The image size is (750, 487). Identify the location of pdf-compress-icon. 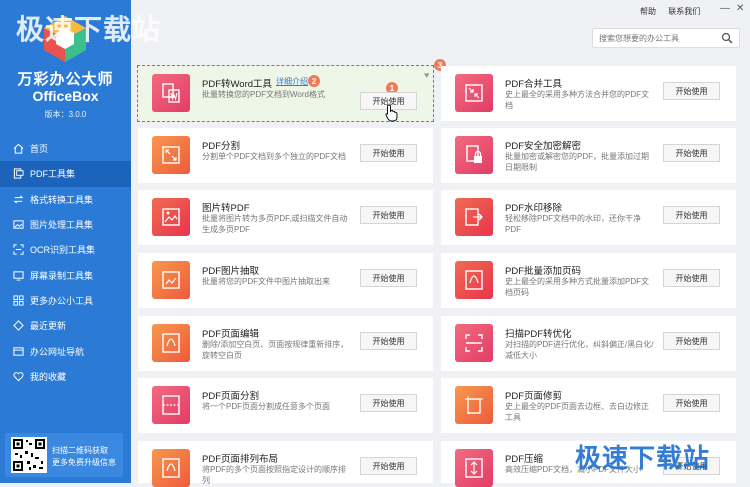
(474, 468).